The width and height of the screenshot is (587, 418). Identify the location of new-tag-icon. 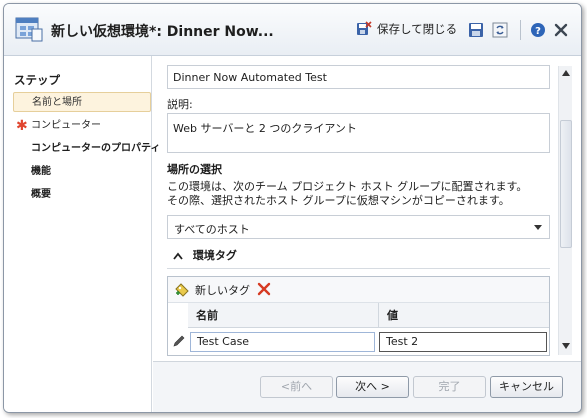
(182, 290).